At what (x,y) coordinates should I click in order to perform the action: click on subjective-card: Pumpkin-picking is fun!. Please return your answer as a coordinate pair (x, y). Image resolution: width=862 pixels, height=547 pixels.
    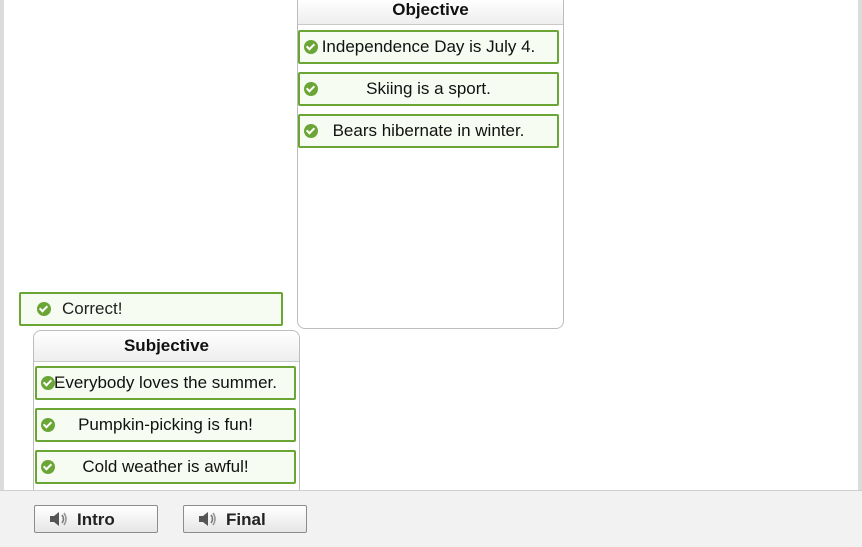
    Looking at the image, I should click on (165, 425).